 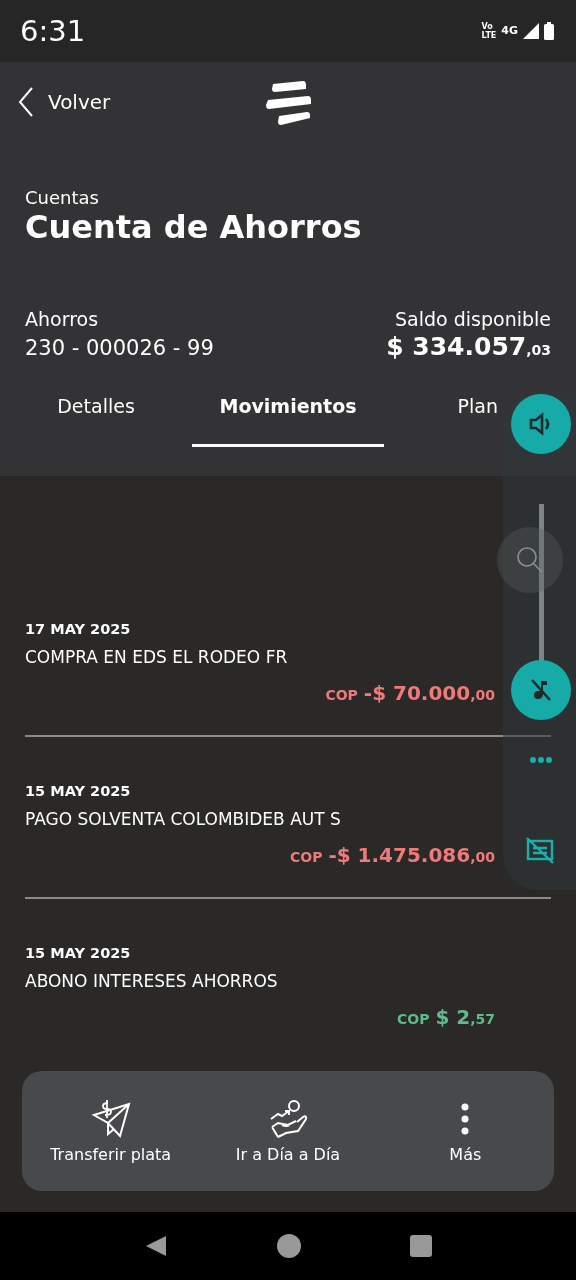 I want to click on battery-icon, so click(x=549, y=31).